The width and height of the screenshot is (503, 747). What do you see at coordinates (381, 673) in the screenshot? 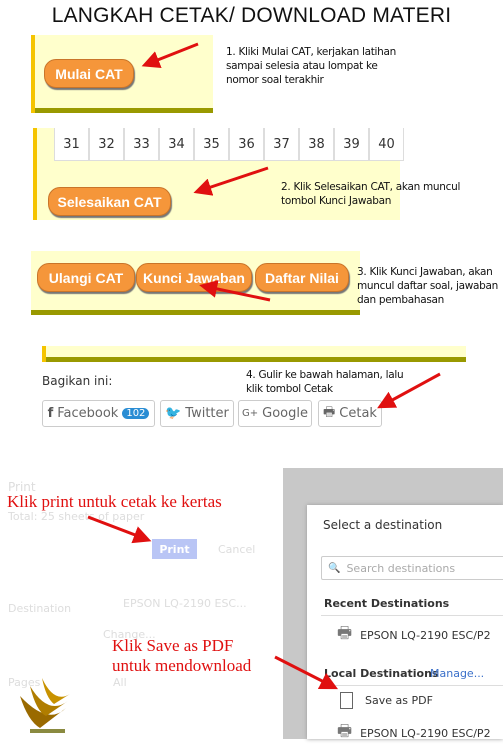
I see `local-destinations-heading: Local Destinations` at bounding box center [381, 673].